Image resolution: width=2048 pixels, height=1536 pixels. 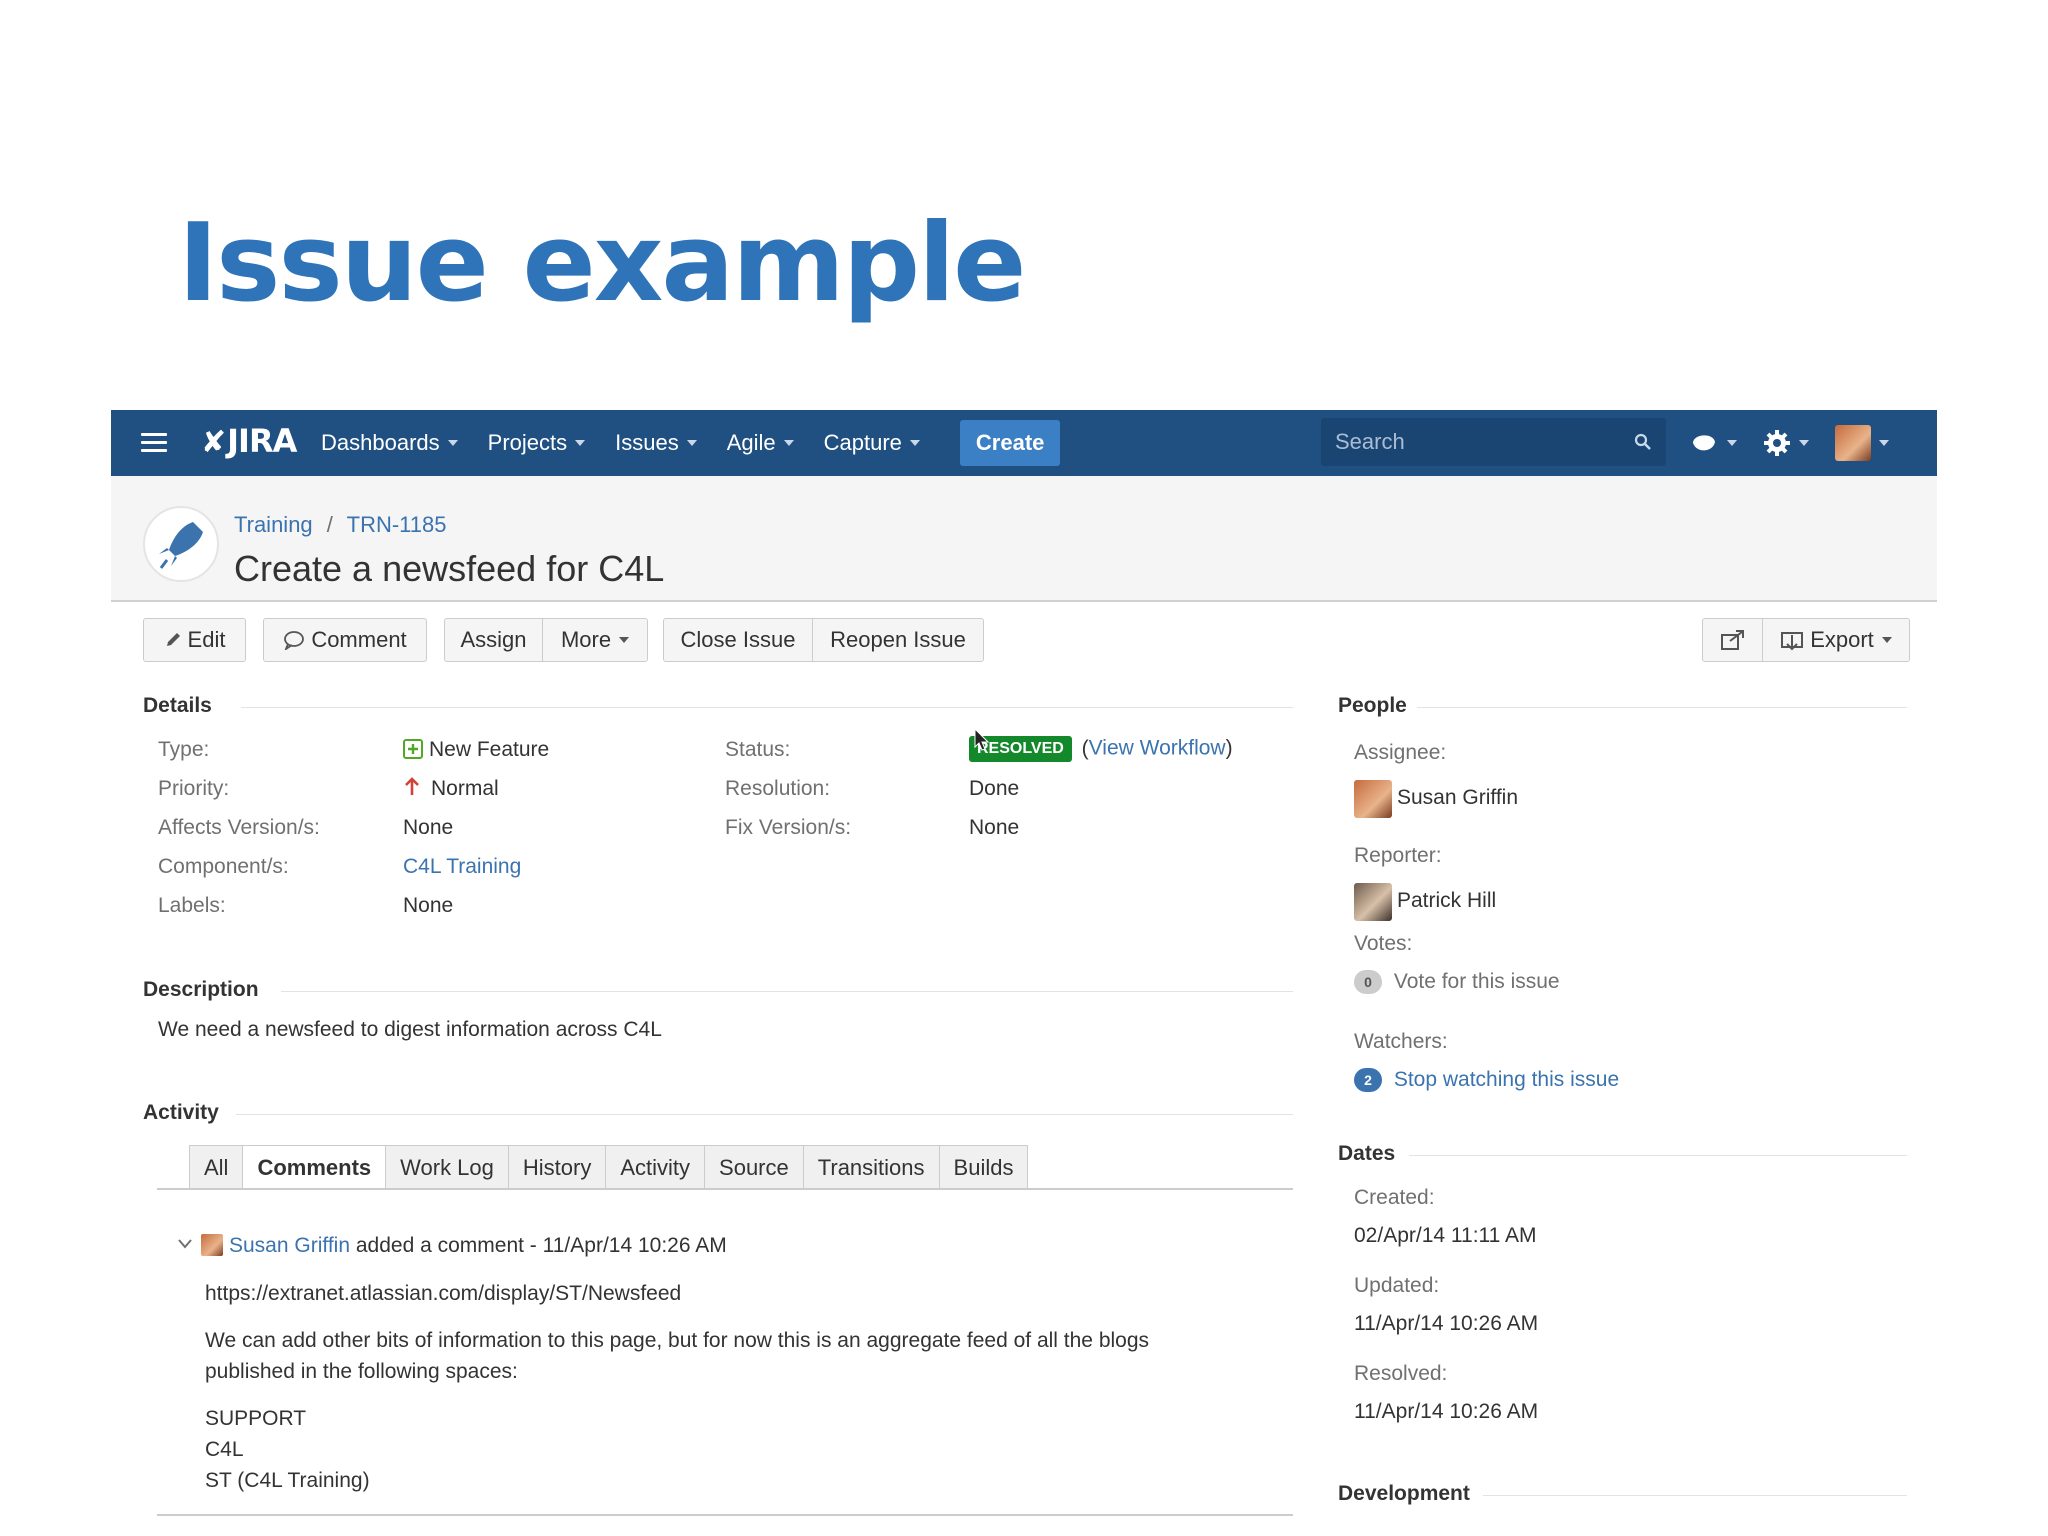 What do you see at coordinates (1477, 981) in the screenshot?
I see `vote-link: Vote for this issue` at bounding box center [1477, 981].